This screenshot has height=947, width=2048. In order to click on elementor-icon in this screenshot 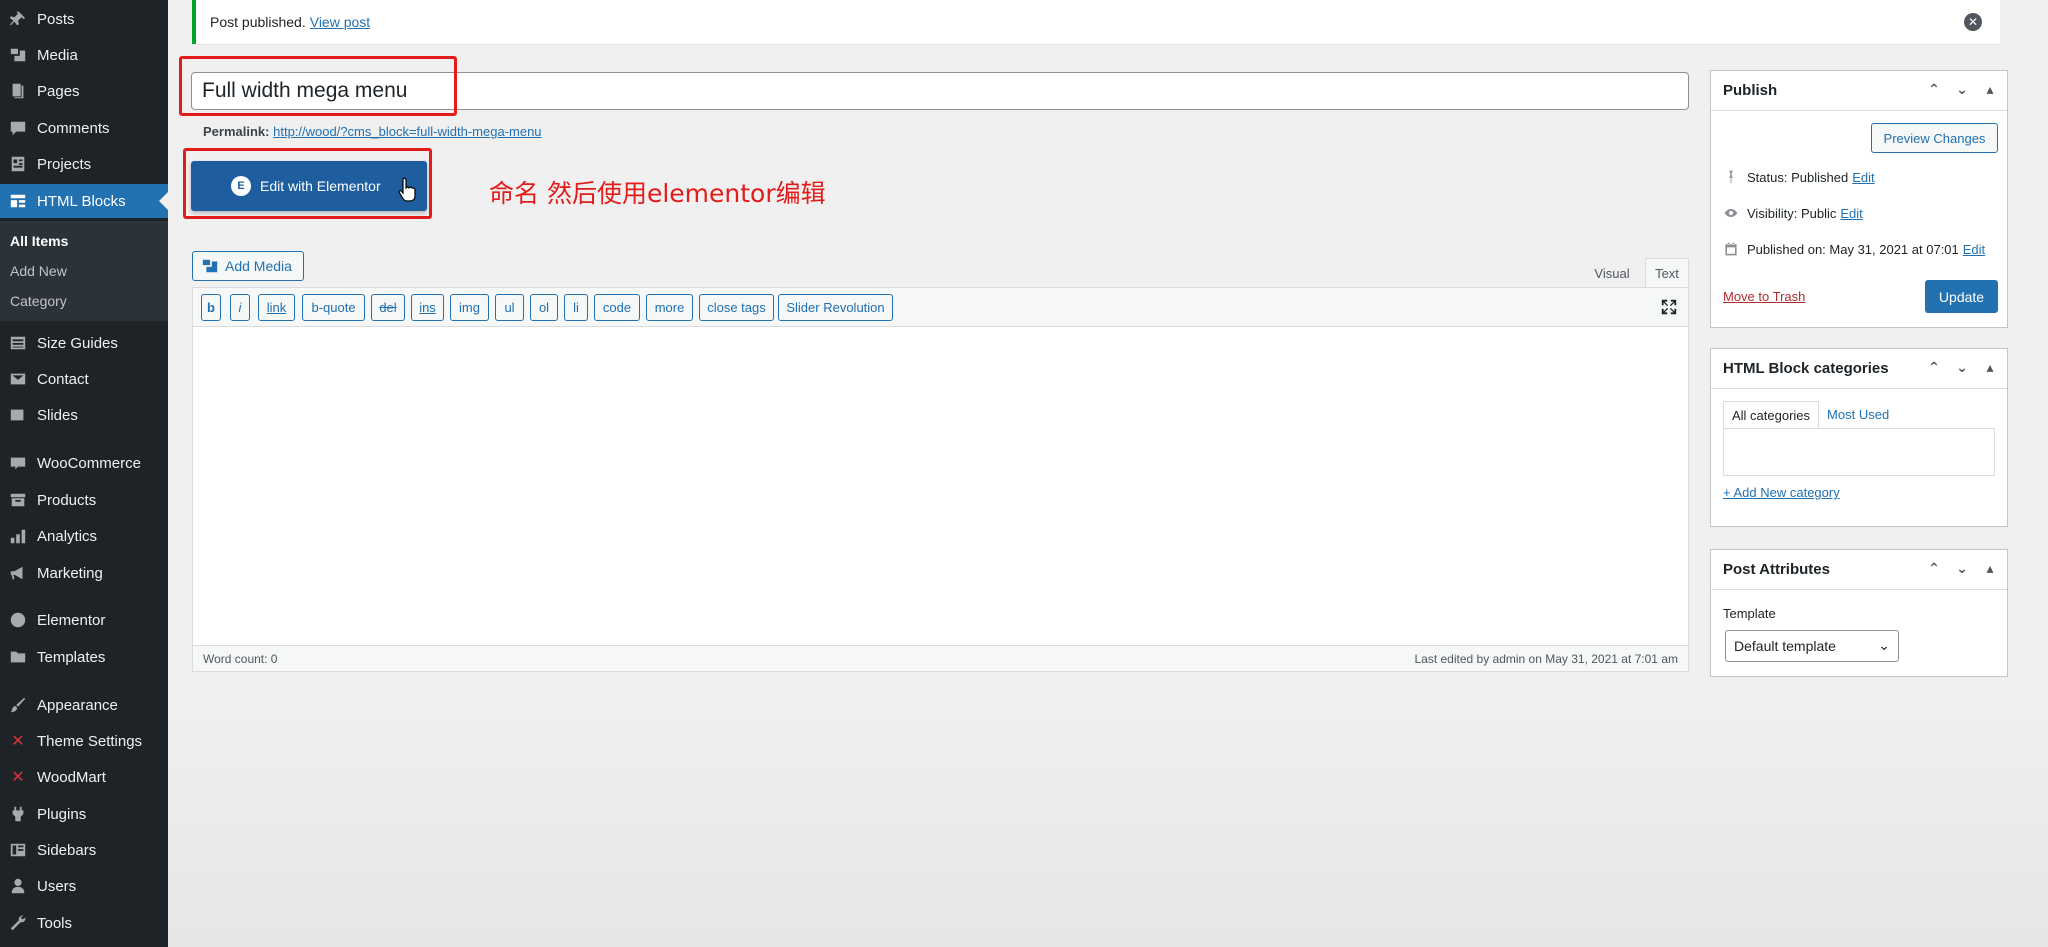, I will do `click(18, 620)`.